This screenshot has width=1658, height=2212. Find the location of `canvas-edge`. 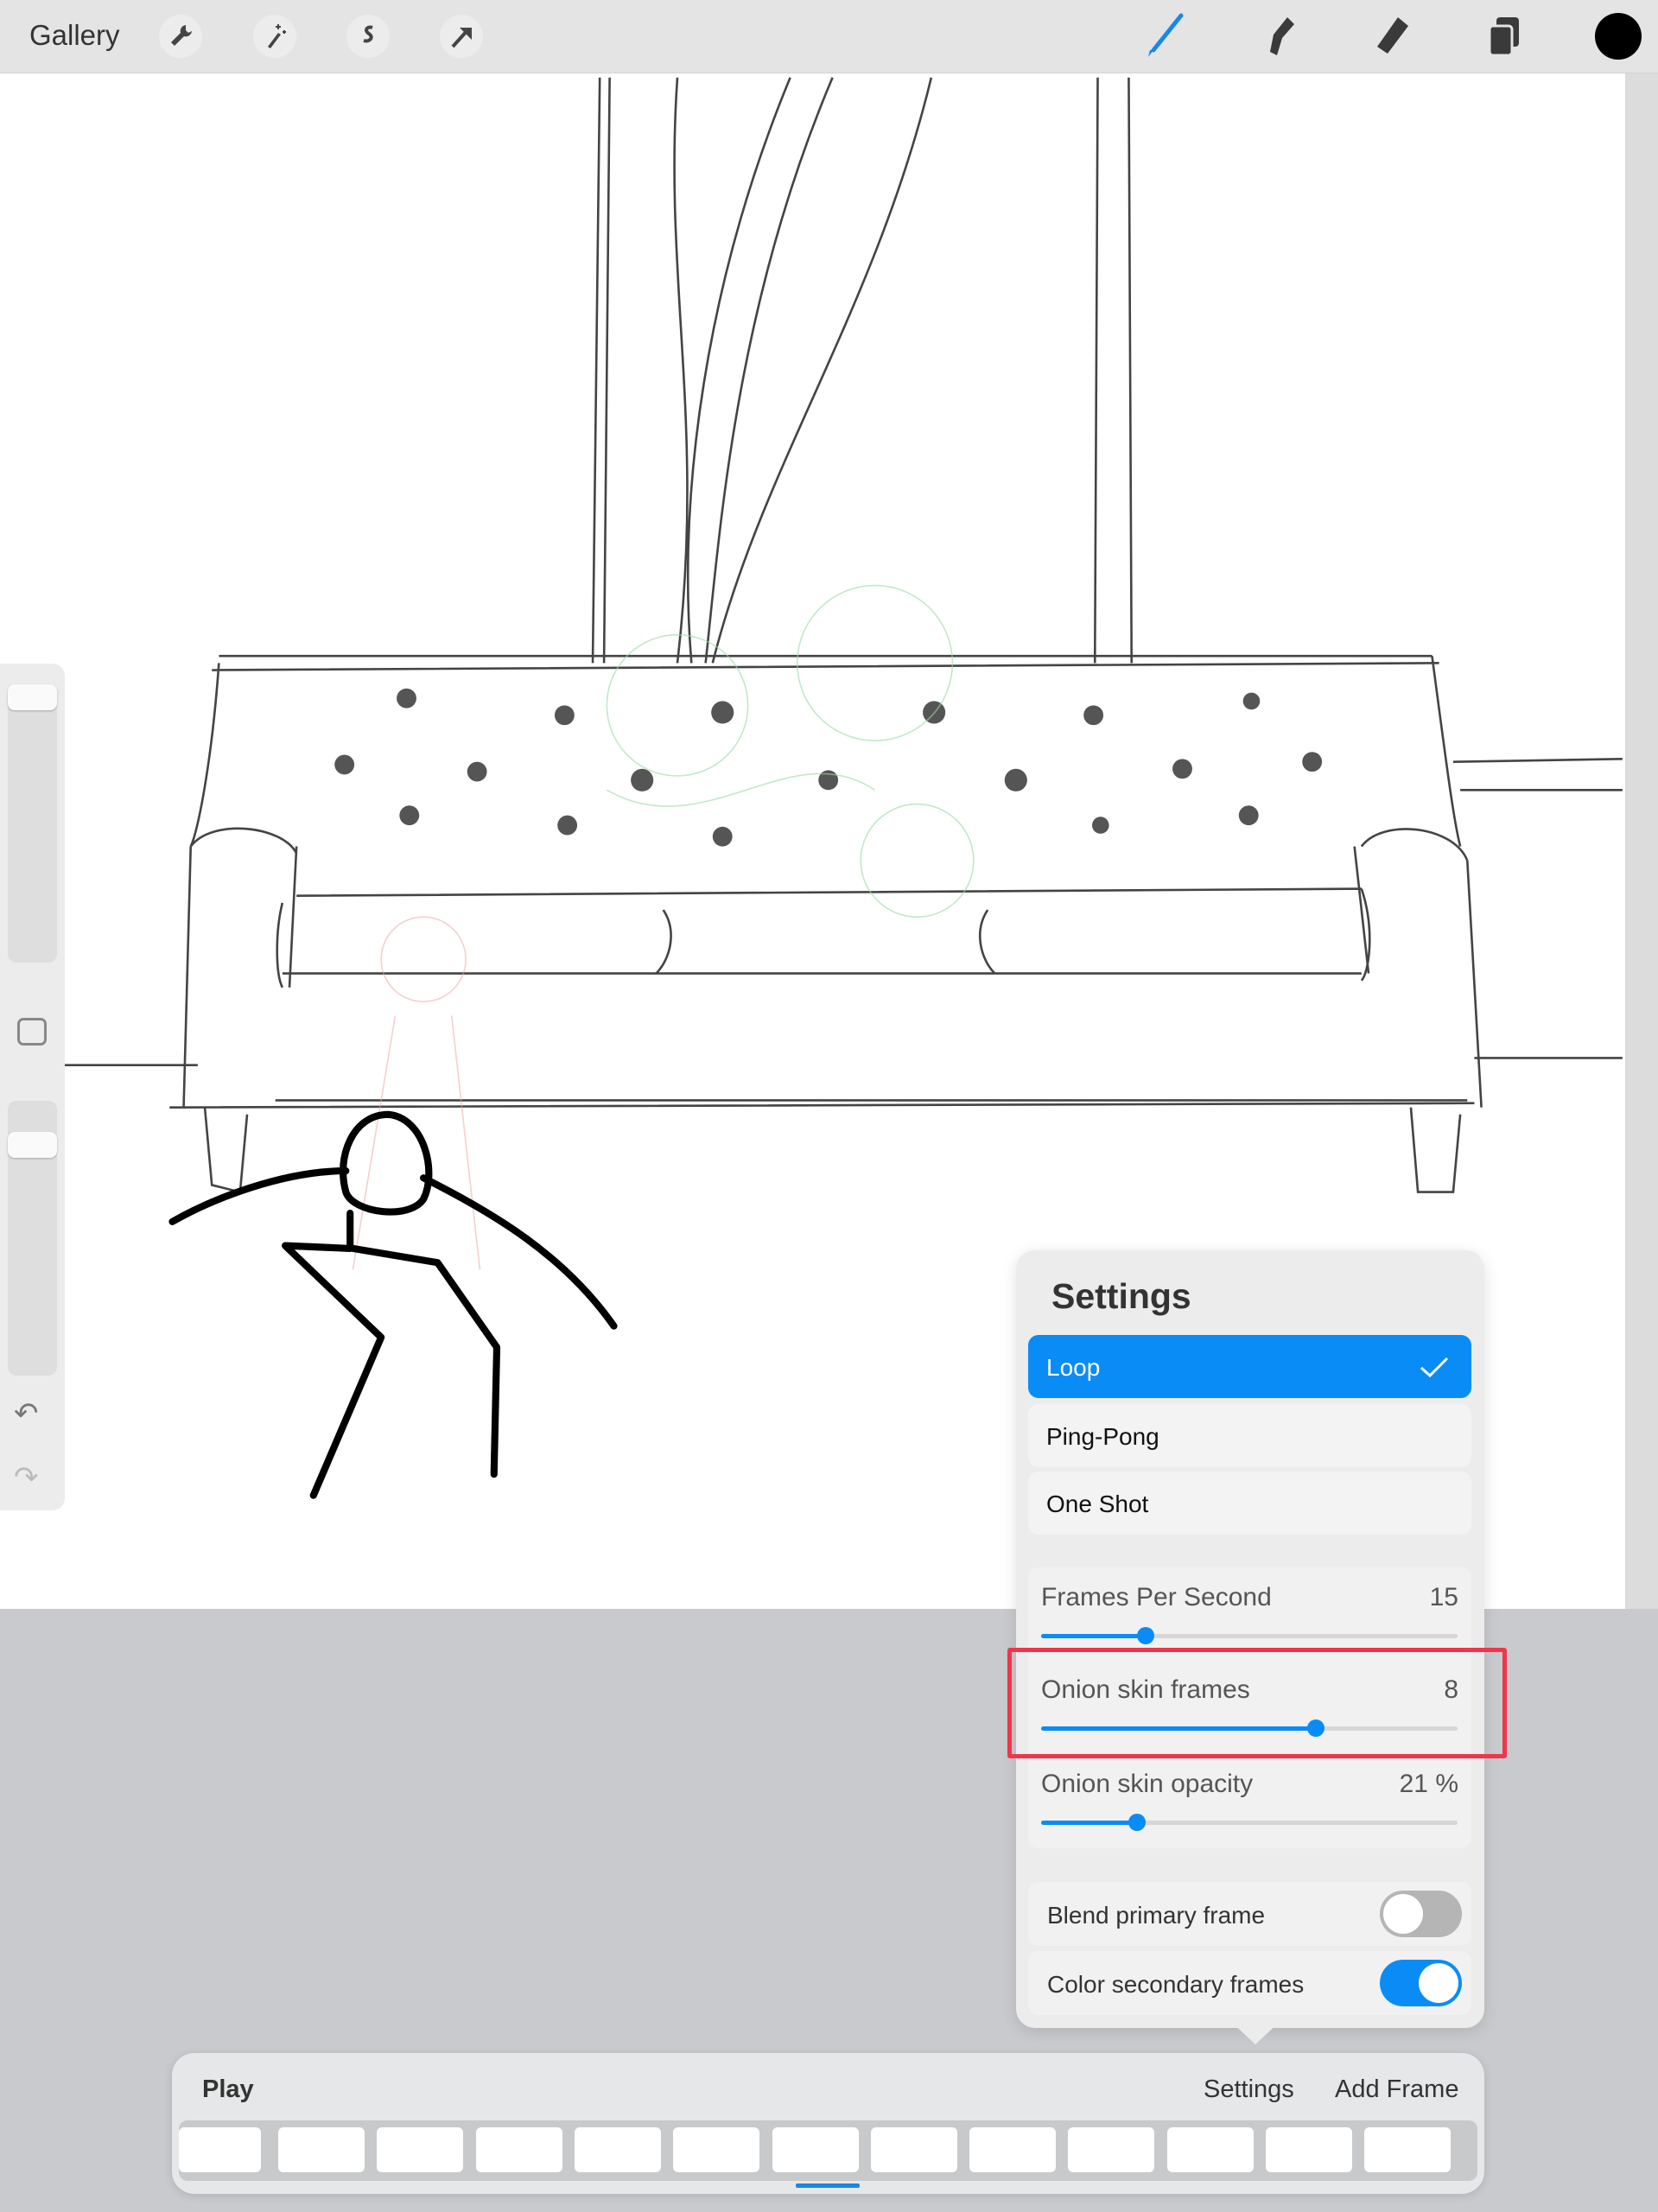

canvas-edge is located at coordinates (1641, 841).